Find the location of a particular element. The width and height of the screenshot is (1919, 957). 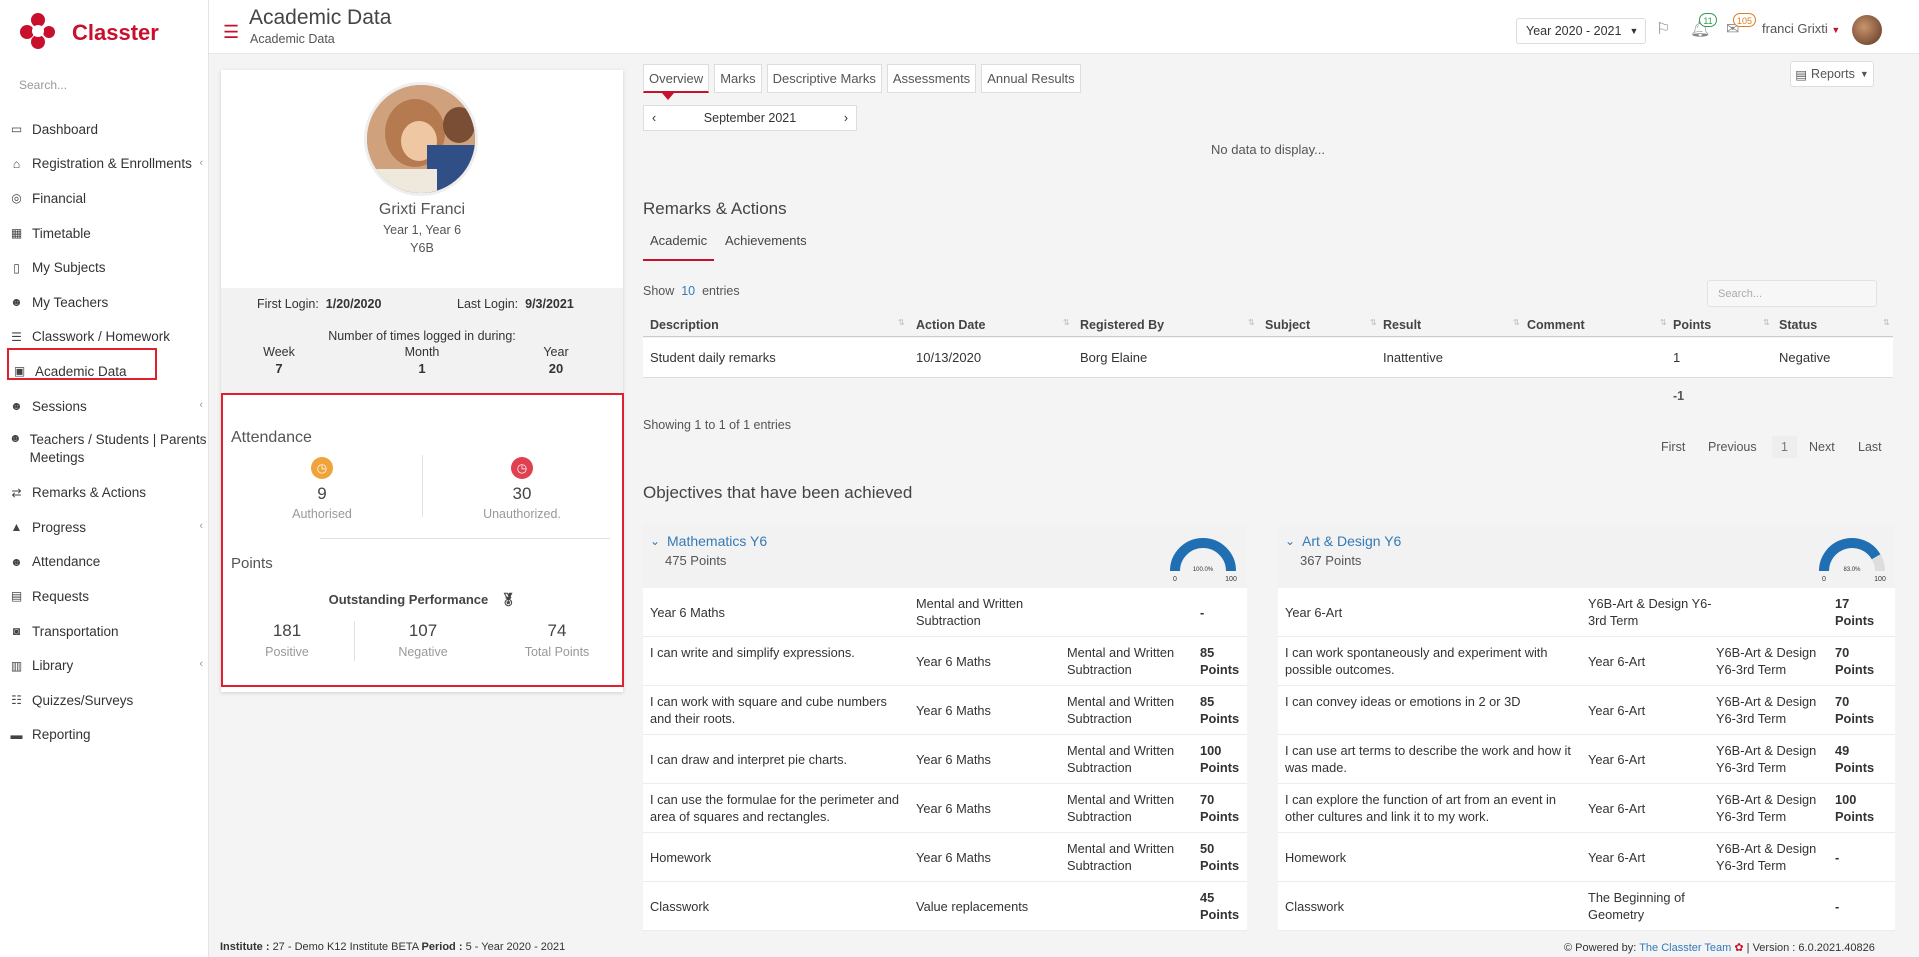

objective-points: - is located at coordinates (1202, 612).